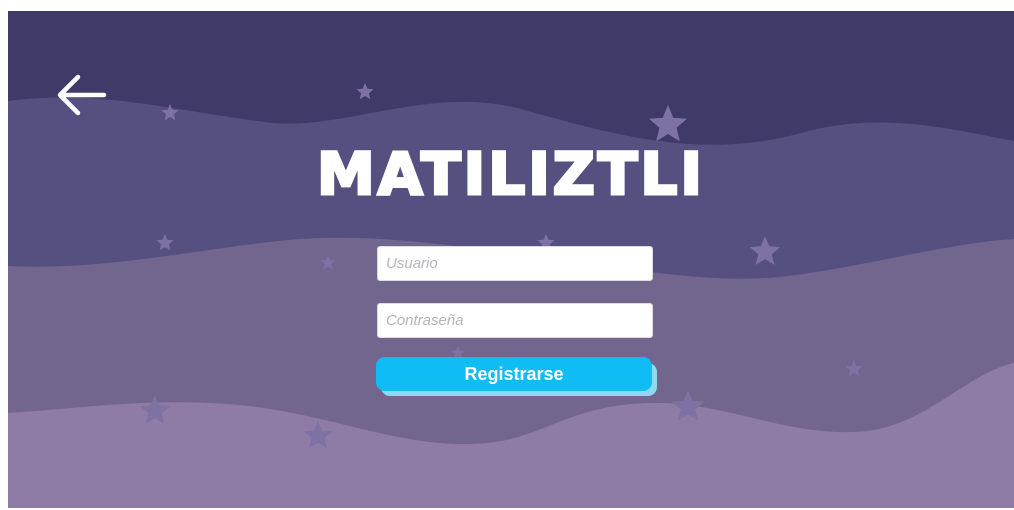  Describe the element at coordinates (515, 263) in the screenshot. I see `username-input` at that location.